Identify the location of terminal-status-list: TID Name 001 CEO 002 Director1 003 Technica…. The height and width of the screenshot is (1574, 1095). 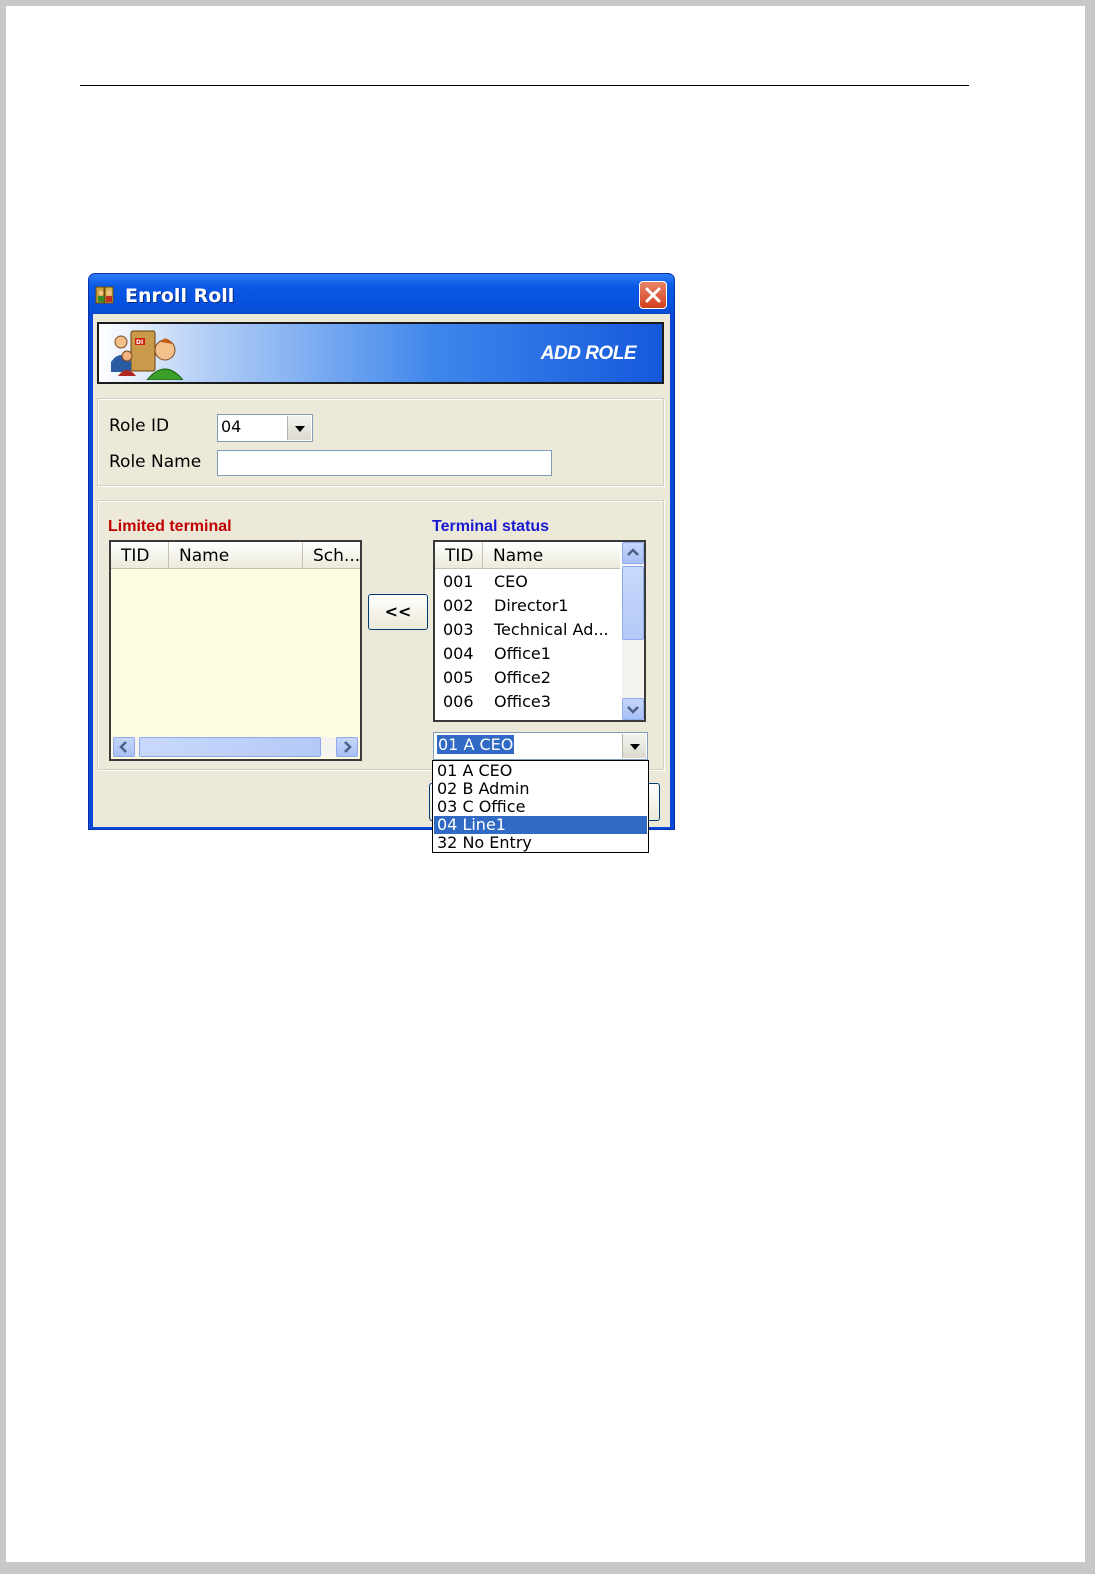
(539, 631).